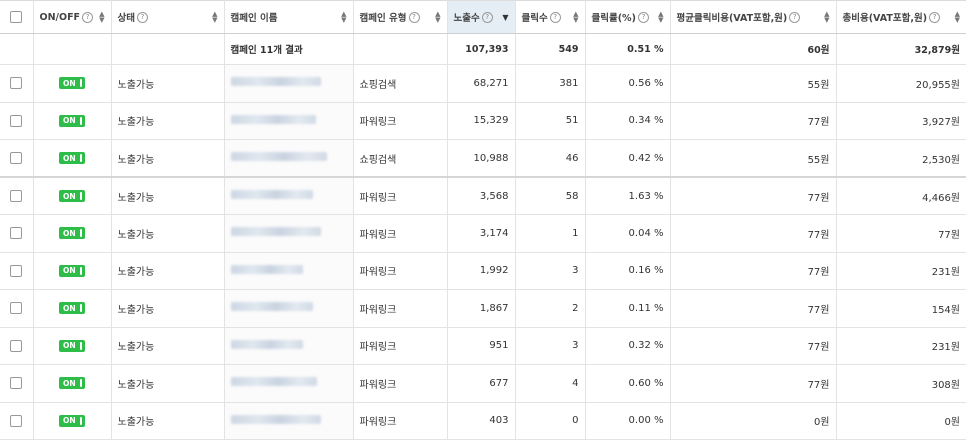  I want to click on cpc-cell: 55원, so click(753, 158).